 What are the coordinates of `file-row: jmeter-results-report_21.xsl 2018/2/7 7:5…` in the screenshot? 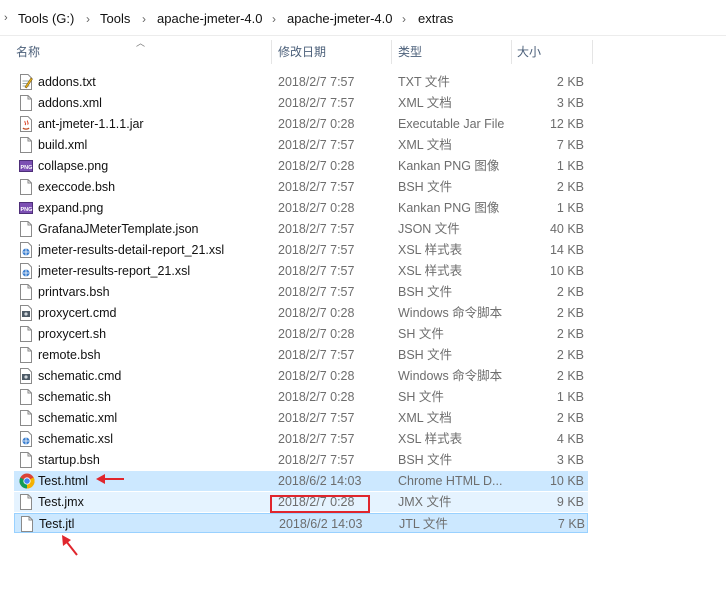 It's located at (301, 271).